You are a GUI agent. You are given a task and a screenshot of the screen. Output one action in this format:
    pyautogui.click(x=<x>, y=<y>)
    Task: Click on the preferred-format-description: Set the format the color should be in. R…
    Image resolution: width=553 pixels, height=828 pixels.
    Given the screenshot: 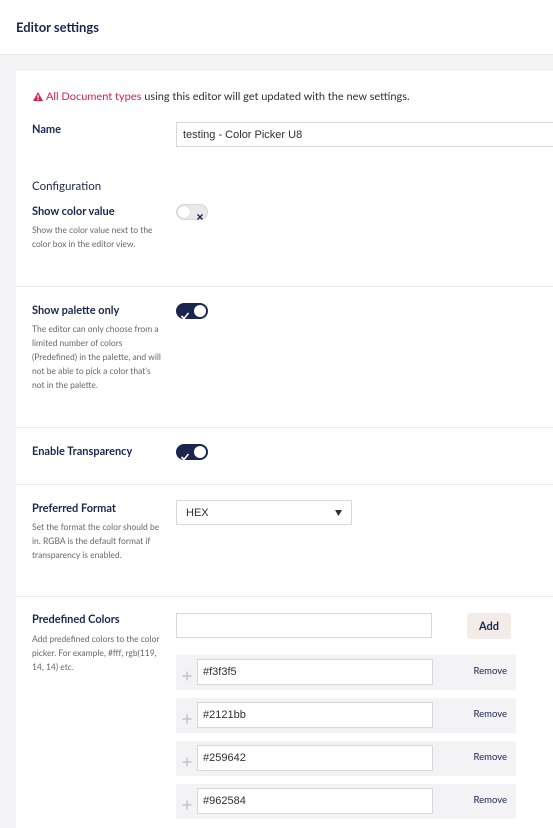 What is the action you would take?
    pyautogui.click(x=96, y=541)
    